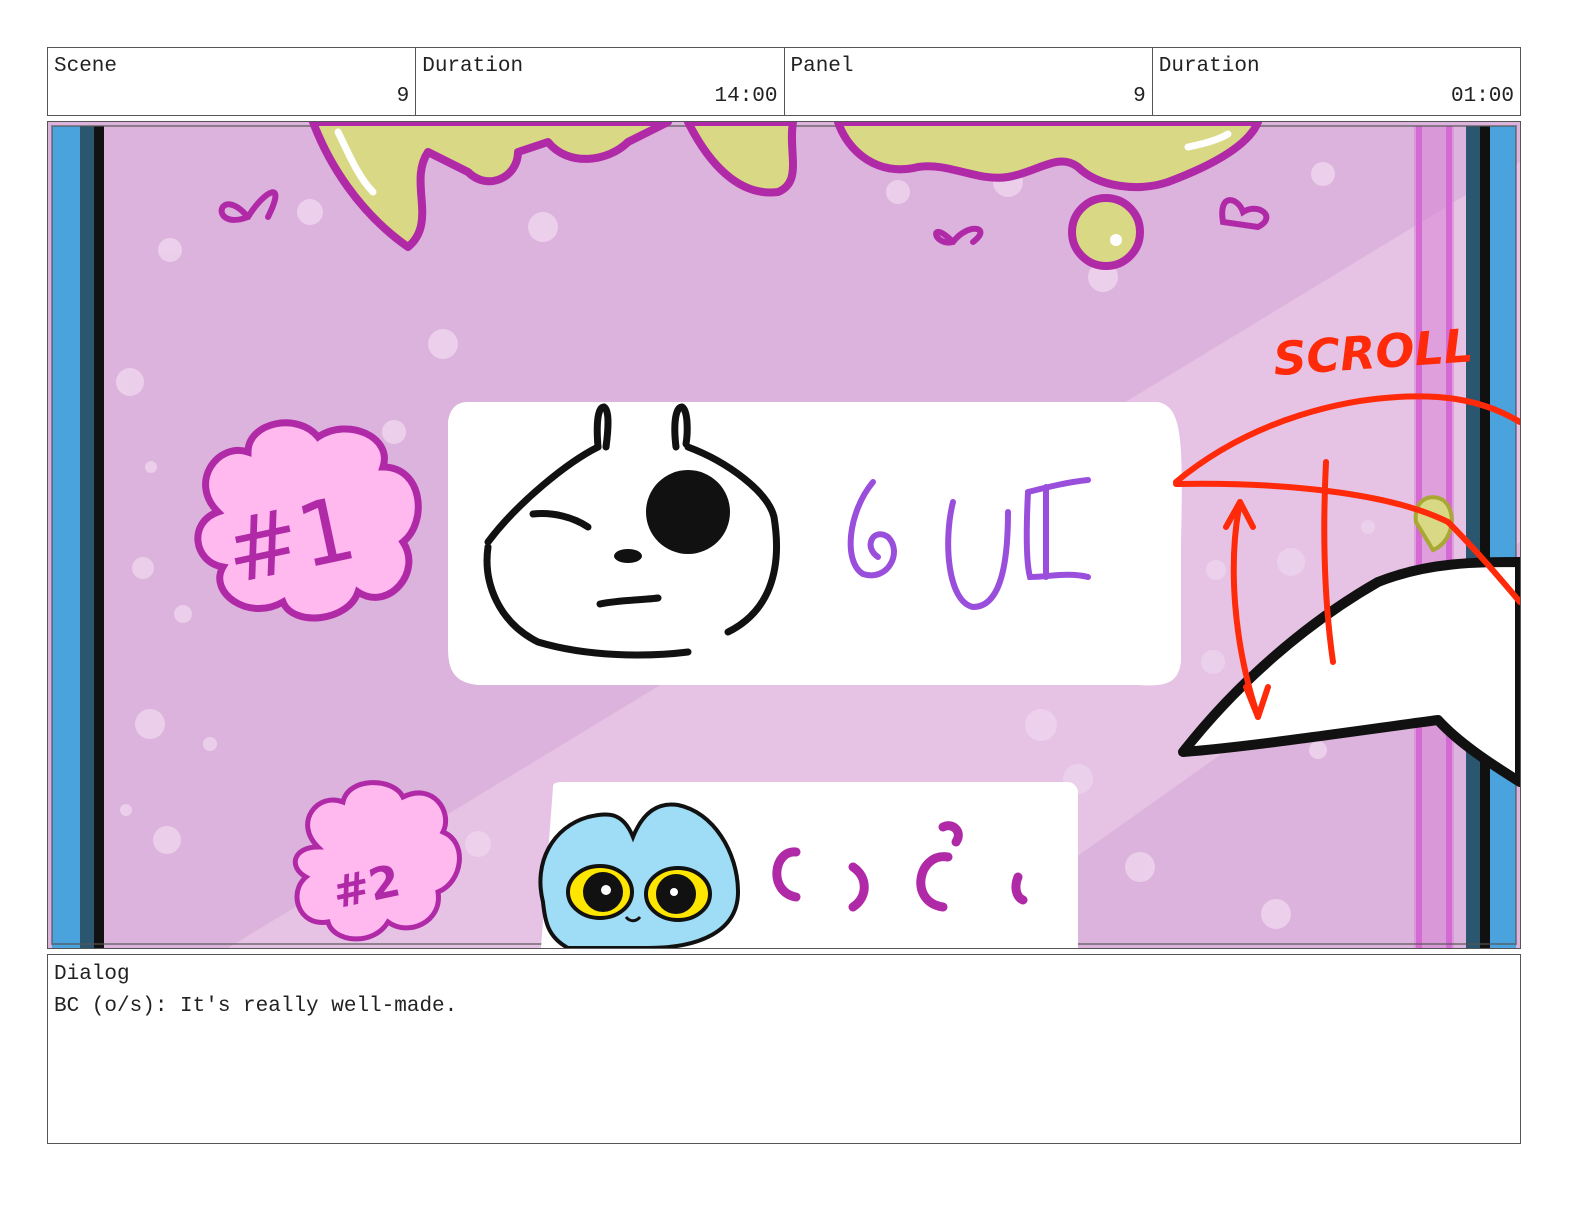 This screenshot has width=1582, height=1225. What do you see at coordinates (746, 96) in the screenshot?
I see `scene-duration-value: 14:00` at bounding box center [746, 96].